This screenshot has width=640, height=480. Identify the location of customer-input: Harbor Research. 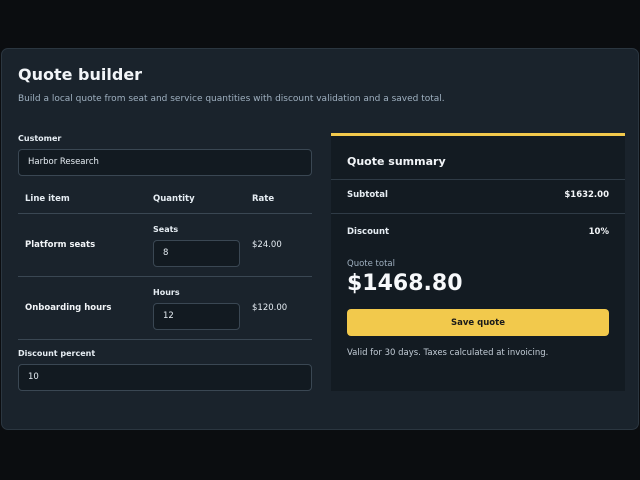
(165, 162).